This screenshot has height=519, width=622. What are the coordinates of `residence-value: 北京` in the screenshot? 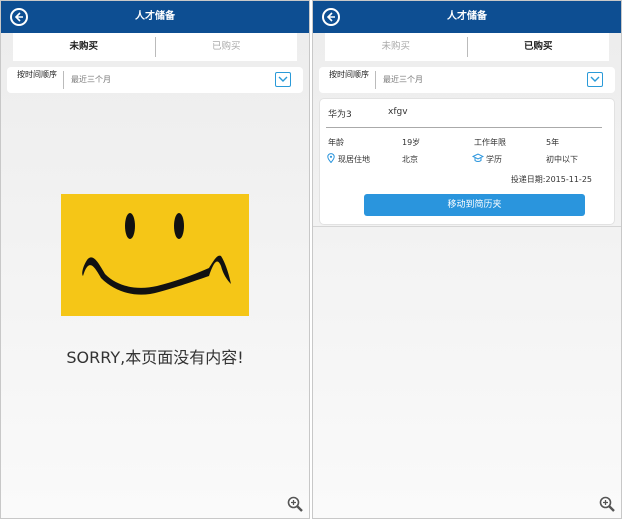 It's located at (410, 159).